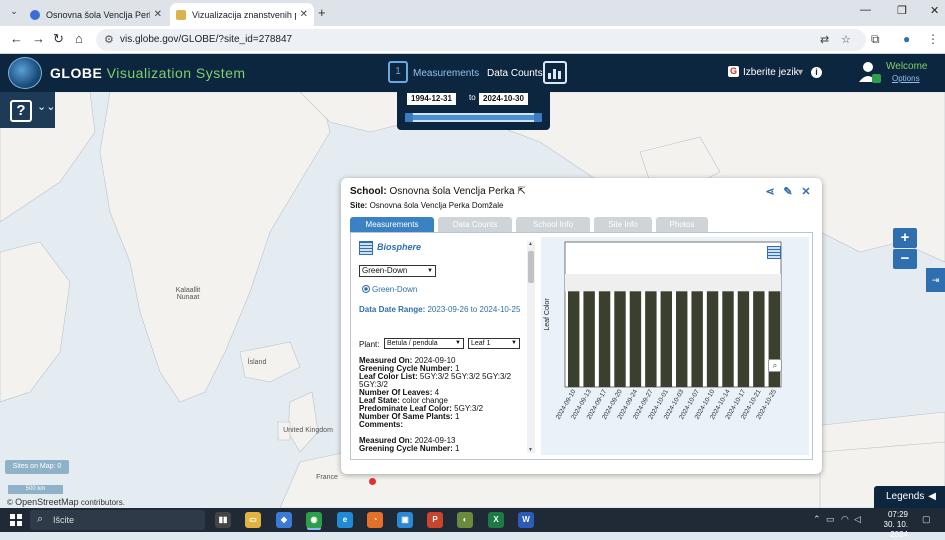 Image resolution: width=945 pixels, height=540 pixels. Describe the element at coordinates (824, 39) in the screenshot. I see `translate-icon: ⇄` at that location.